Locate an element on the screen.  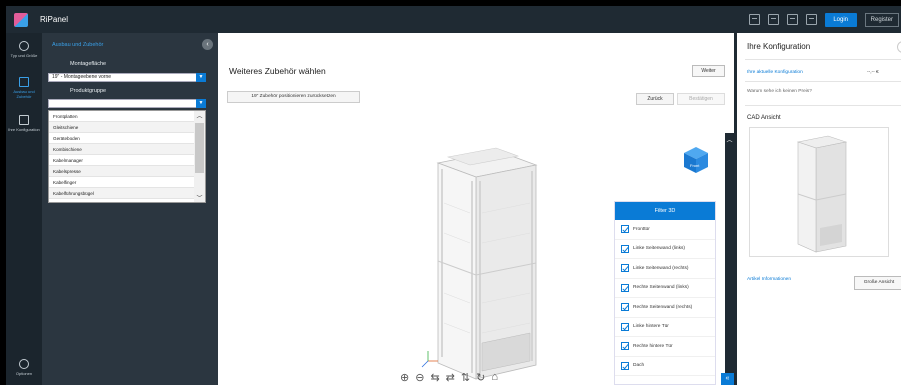
rotate-right-icon: ⇄ is located at coordinates (450, 377).